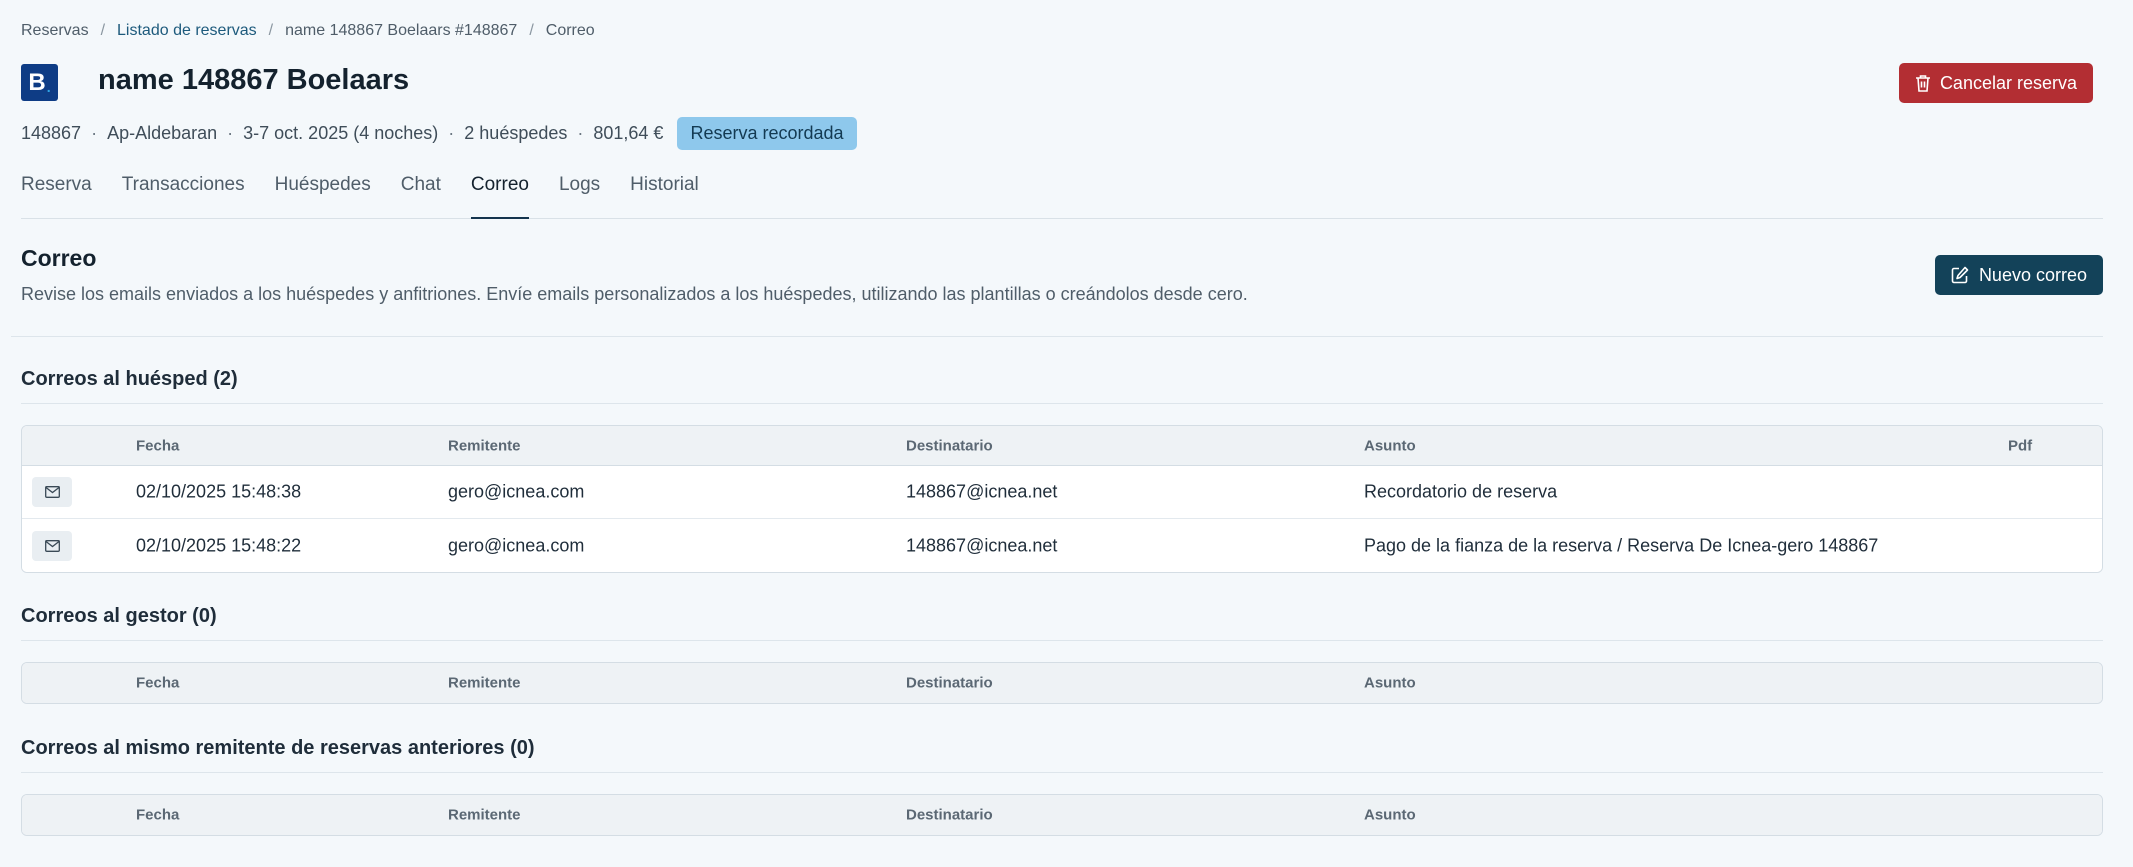 This screenshot has height=867, width=2133. Describe the element at coordinates (570, 30) in the screenshot. I see `breadcrumb-current: Correo` at that location.